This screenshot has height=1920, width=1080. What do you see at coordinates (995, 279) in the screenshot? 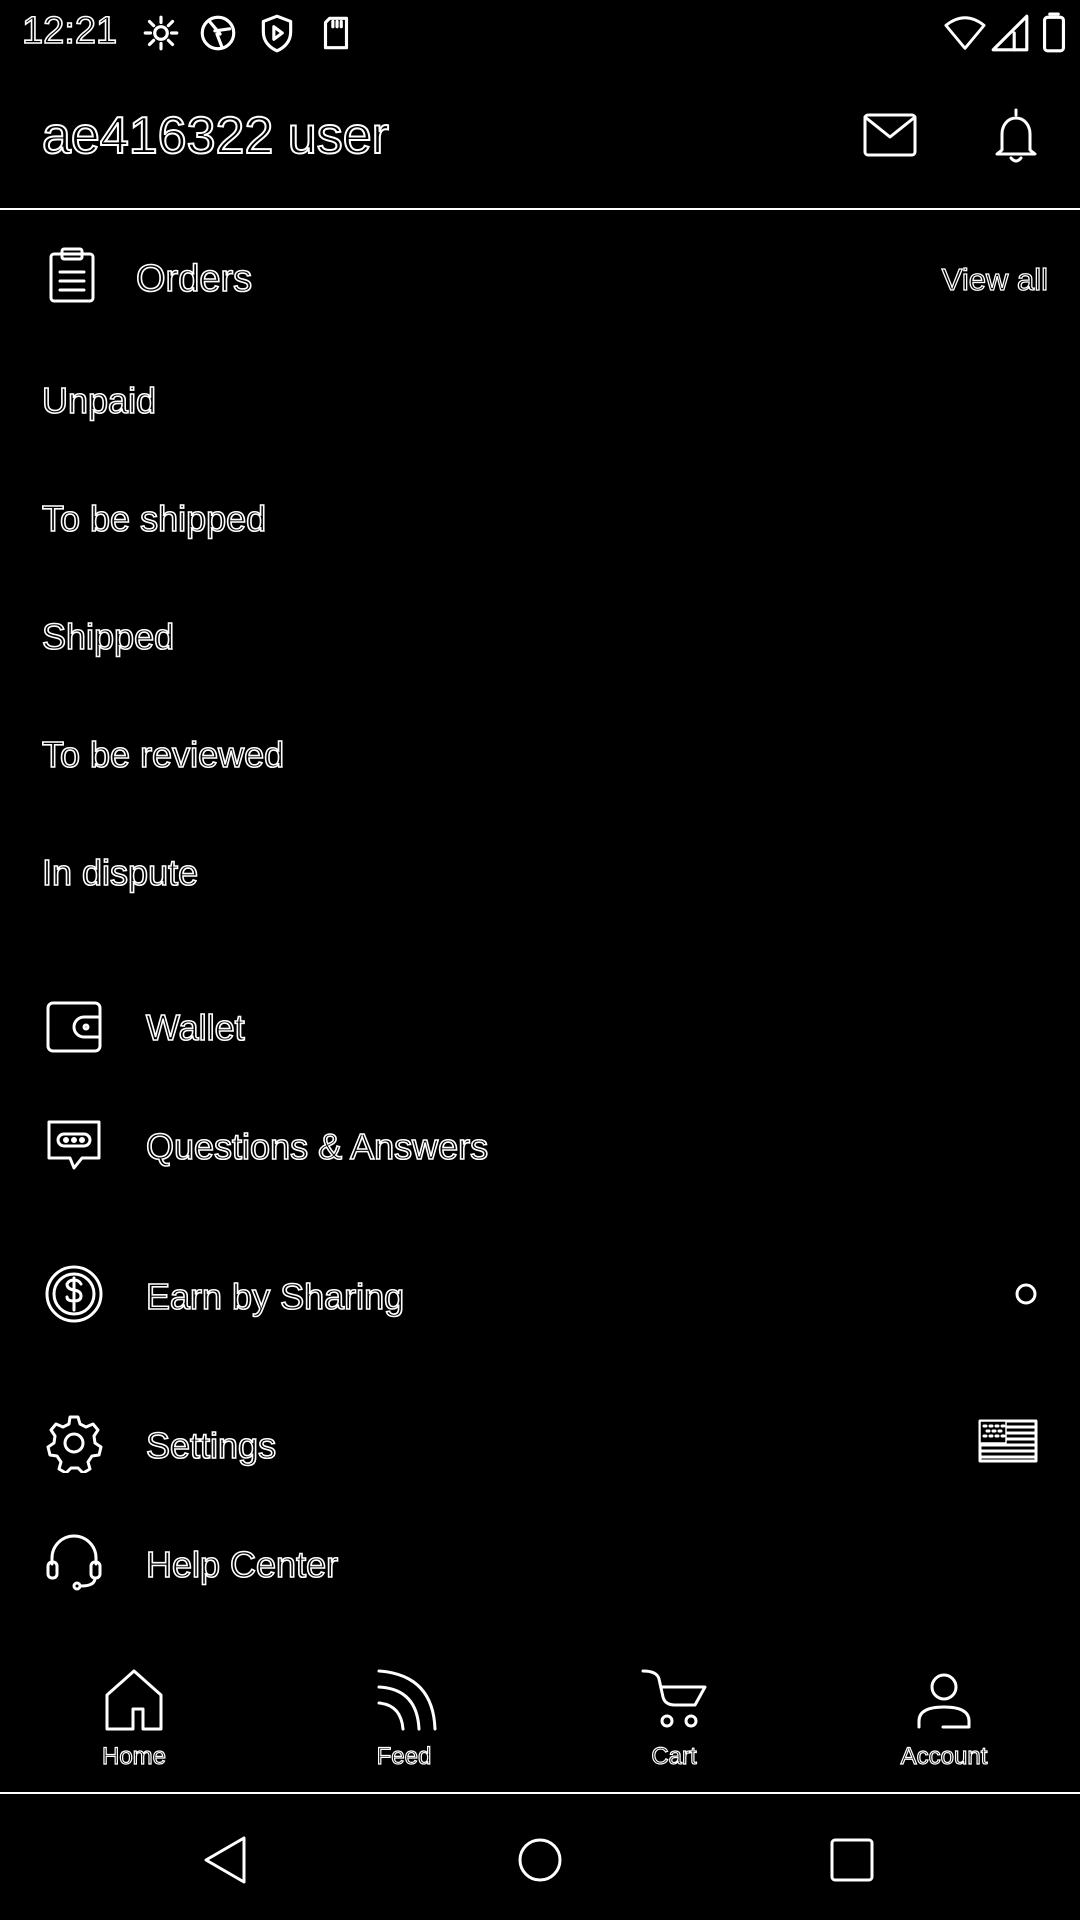
I see `view-all-link: View all` at bounding box center [995, 279].